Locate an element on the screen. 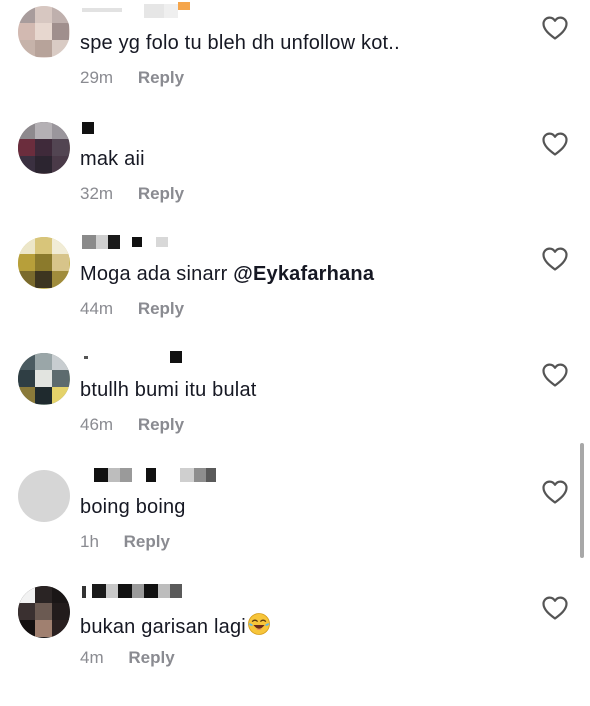 The width and height of the screenshot is (590, 706). comment-time: 32m is located at coordinates (97, 193).